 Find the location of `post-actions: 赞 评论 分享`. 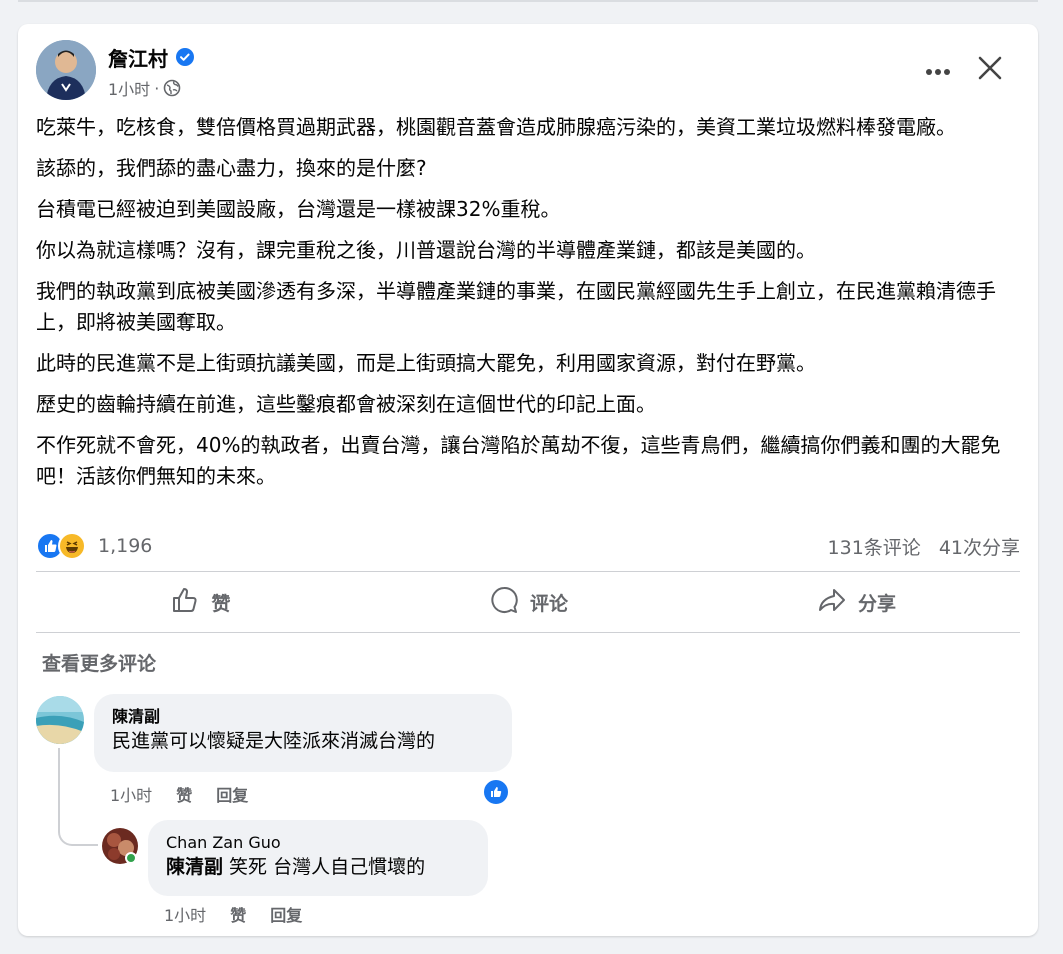

post-actions: 赞 评论 分享 is located at coordinates (528, 602).